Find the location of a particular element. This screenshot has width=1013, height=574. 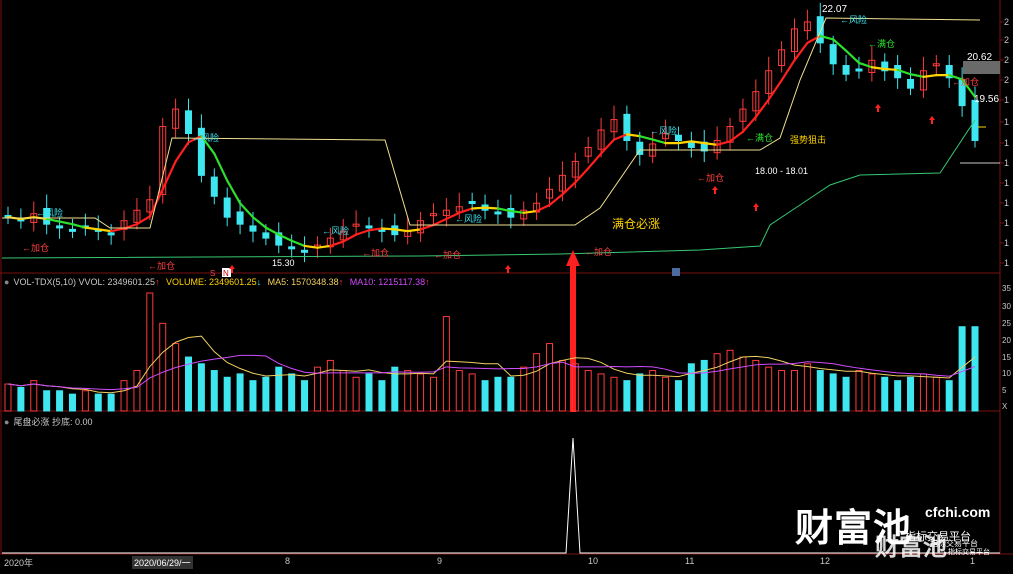

volume-axis-label: X is located at coordinates (1005, 406).